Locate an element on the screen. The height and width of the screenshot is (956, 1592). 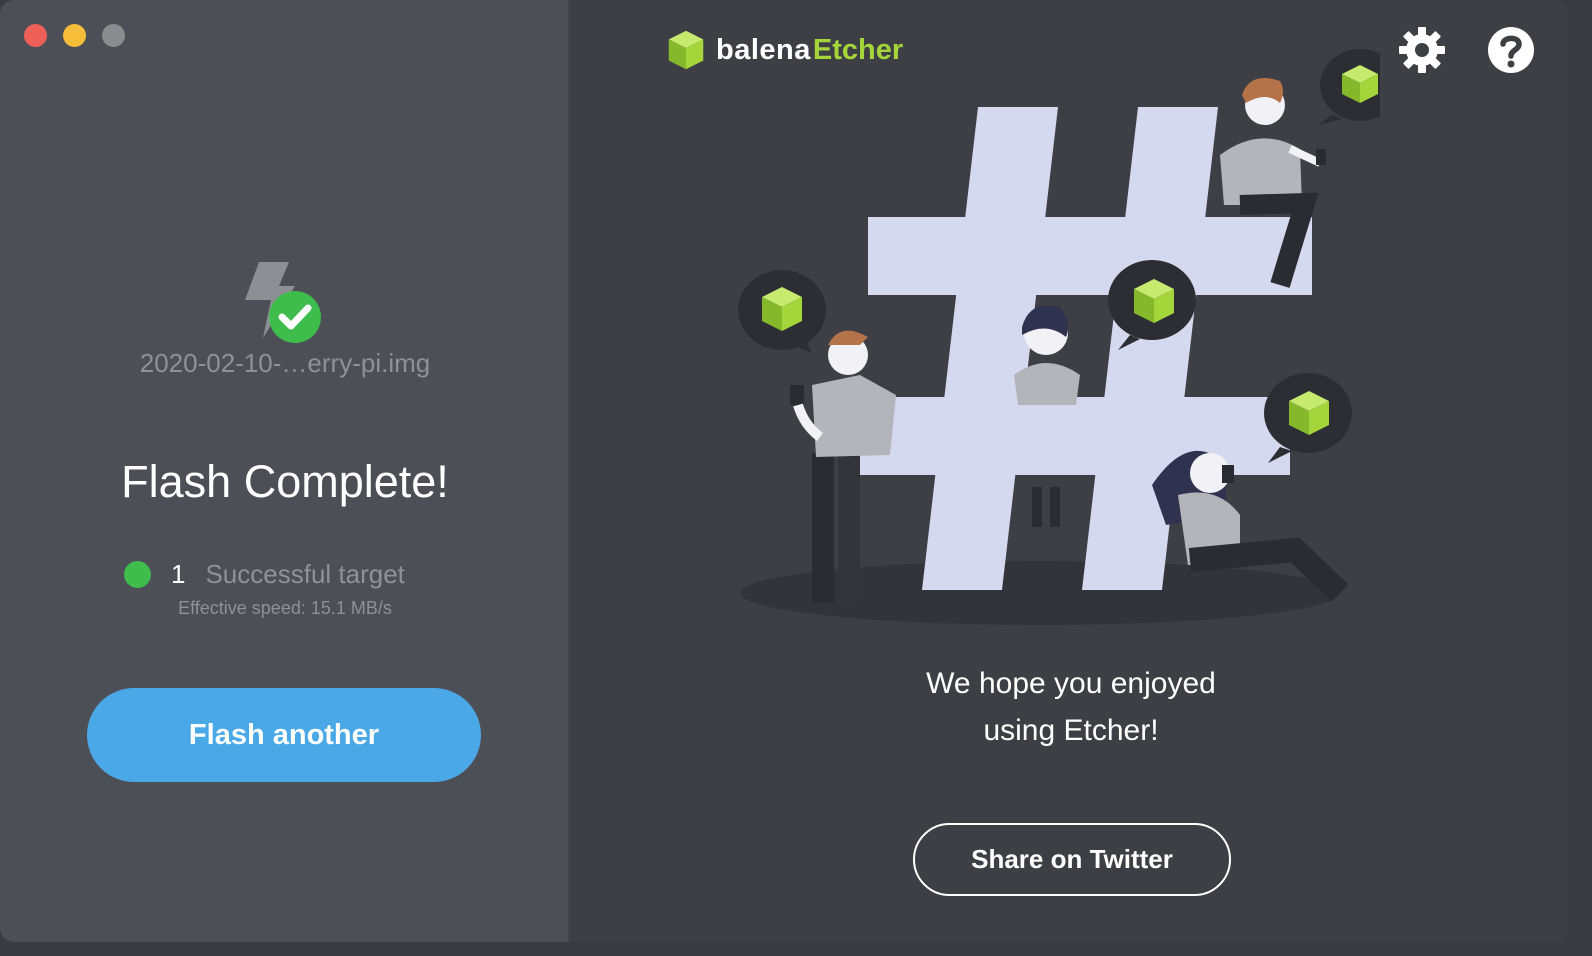
flash-complete-icon is located at coordinates (283, 302).